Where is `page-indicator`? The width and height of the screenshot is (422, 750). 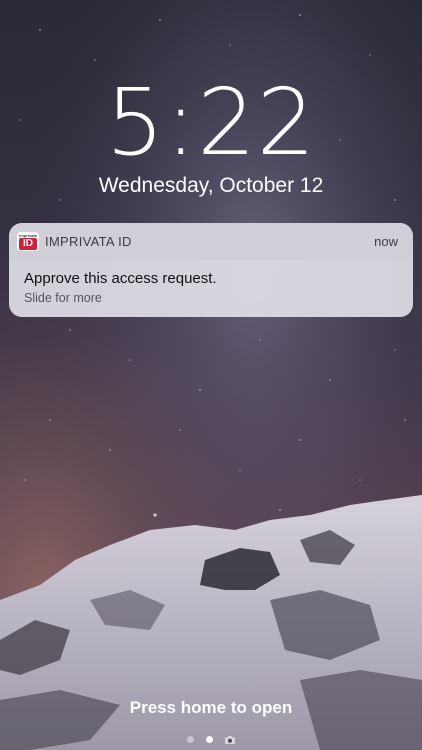 page-indicator is located at coordinates (211, 740).